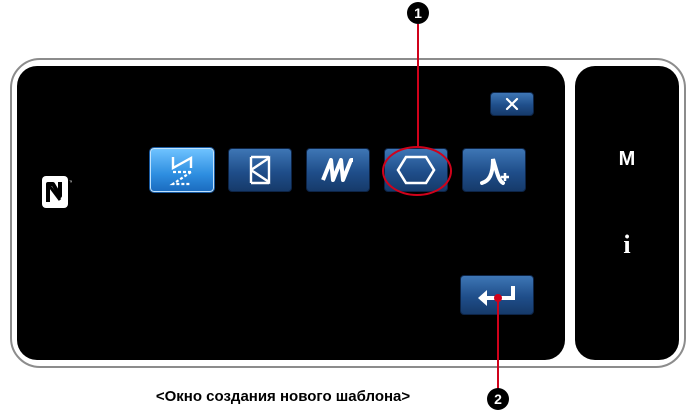  I want to click on pattern-type-multi-zigzag-button, so click(338, 170).